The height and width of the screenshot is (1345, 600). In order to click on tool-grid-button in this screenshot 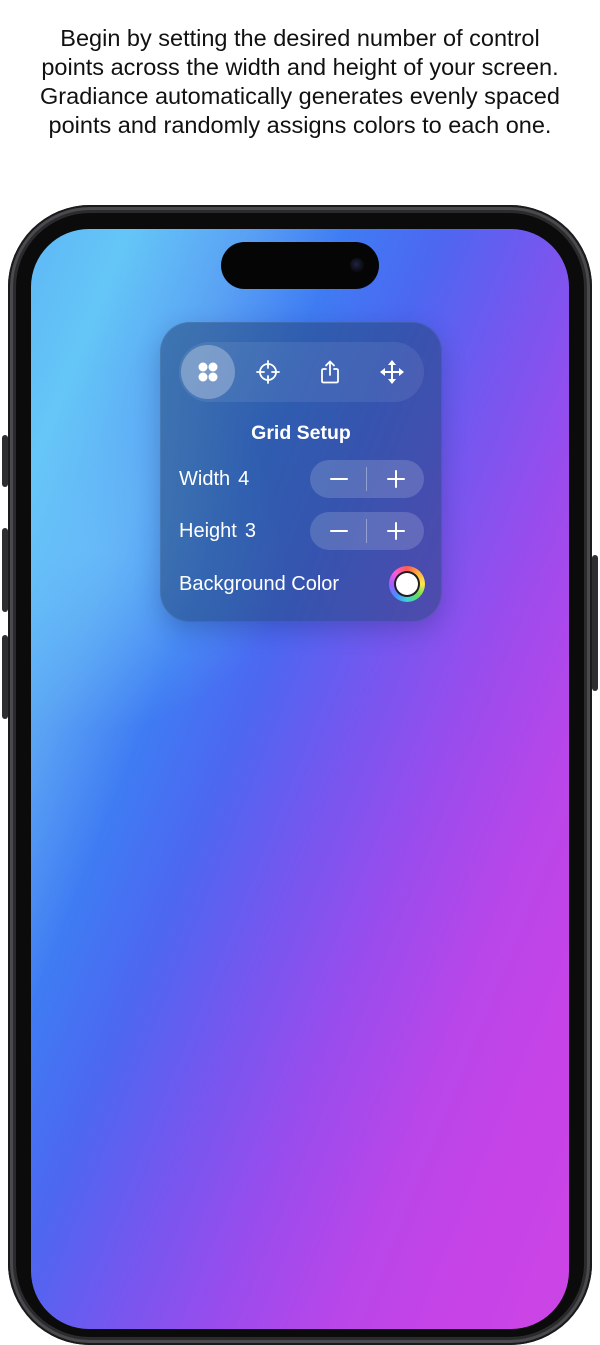, I will do `click(208, 372)`.